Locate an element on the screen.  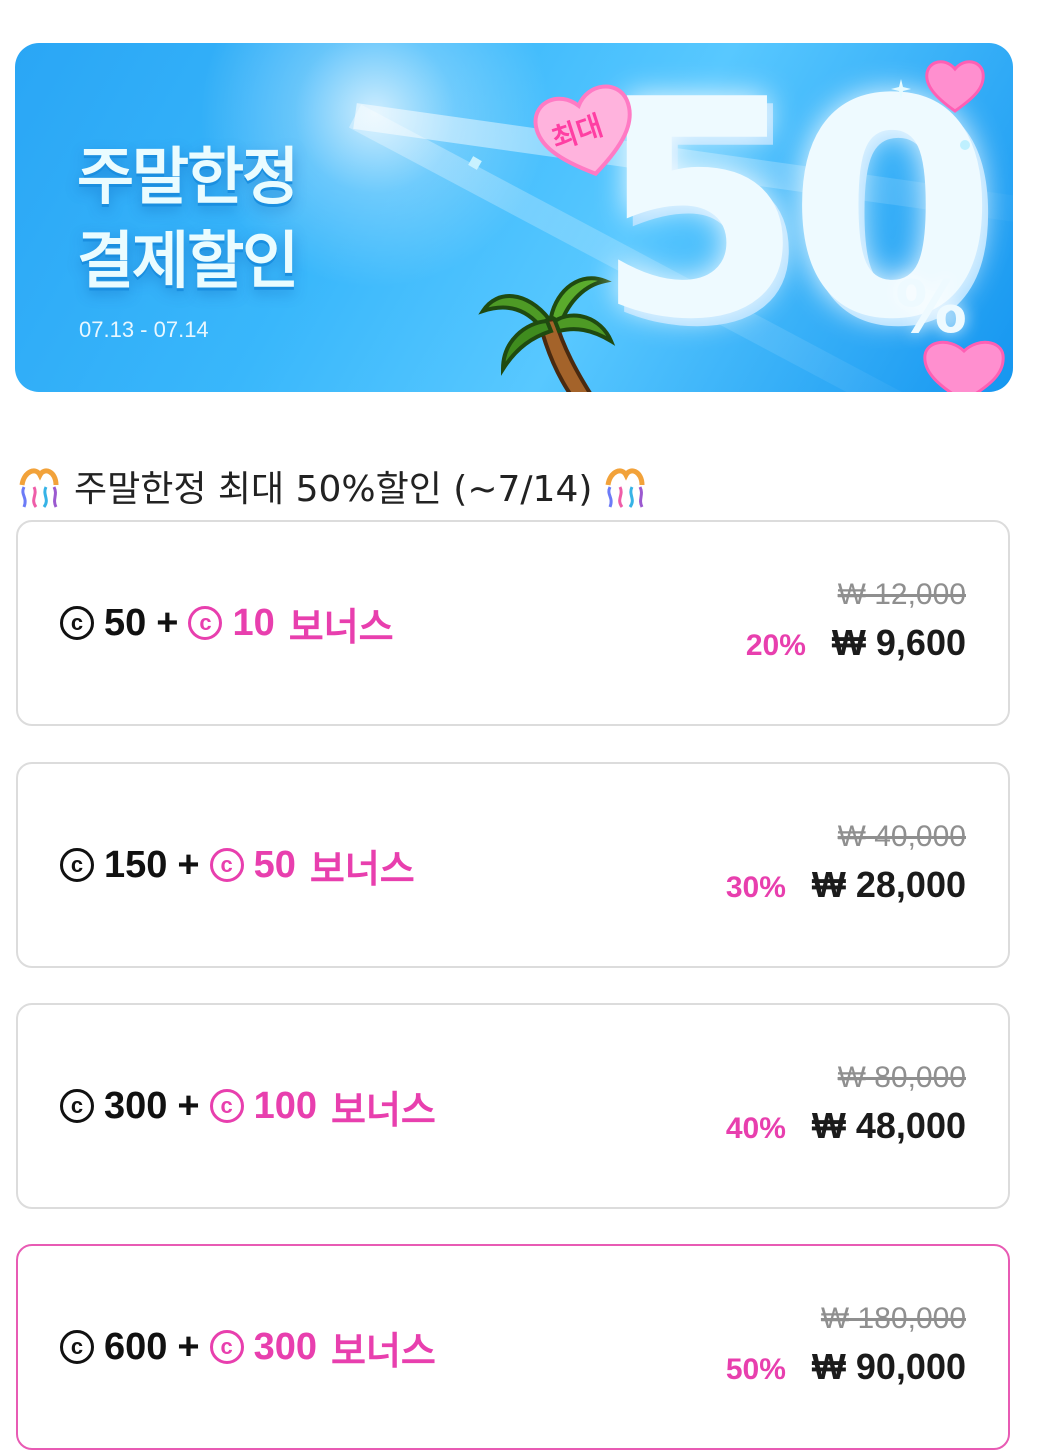
bonus-amount: 10 is located at coordinates (253, 622).